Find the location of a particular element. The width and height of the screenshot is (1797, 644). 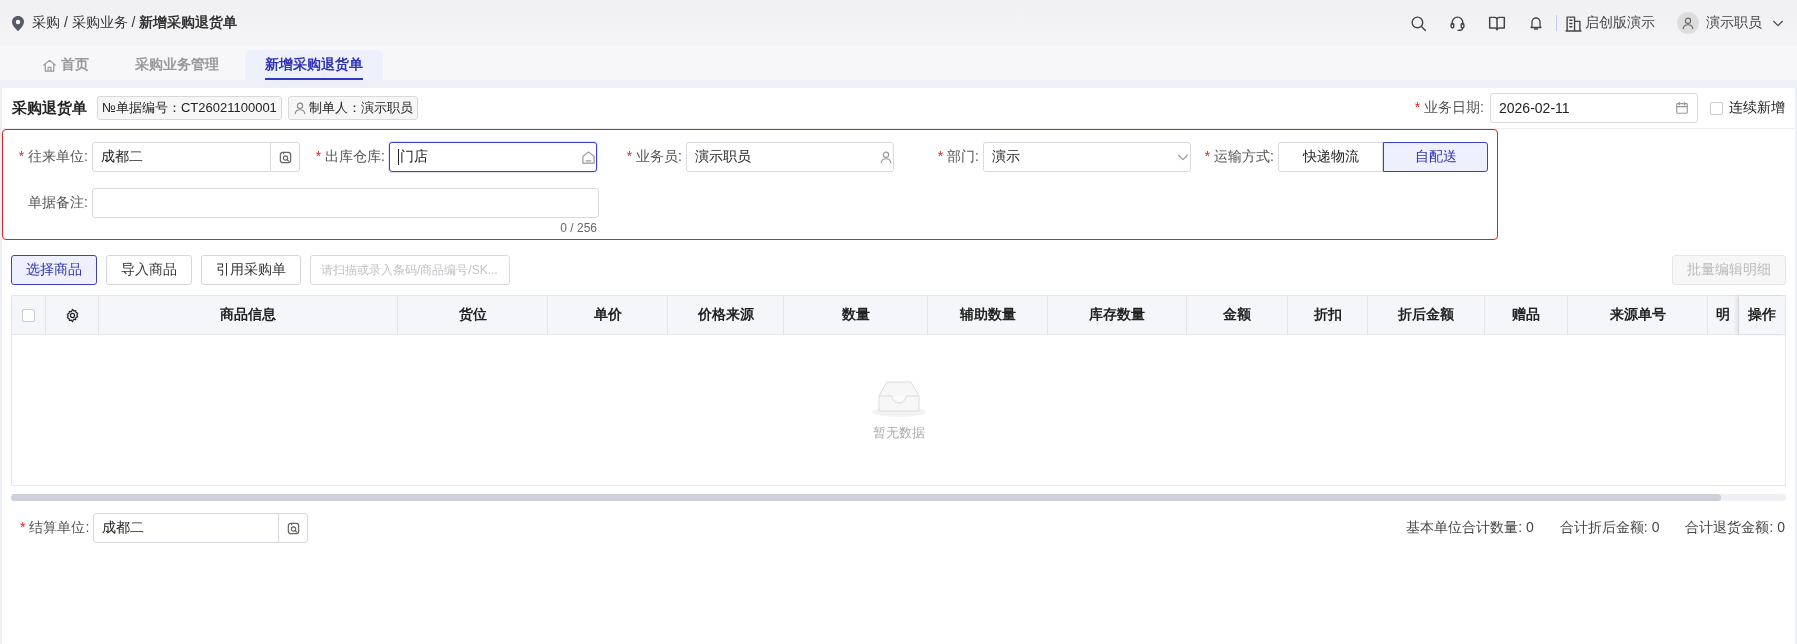

column-header: 操作 is located at coordinates (1762, 315).